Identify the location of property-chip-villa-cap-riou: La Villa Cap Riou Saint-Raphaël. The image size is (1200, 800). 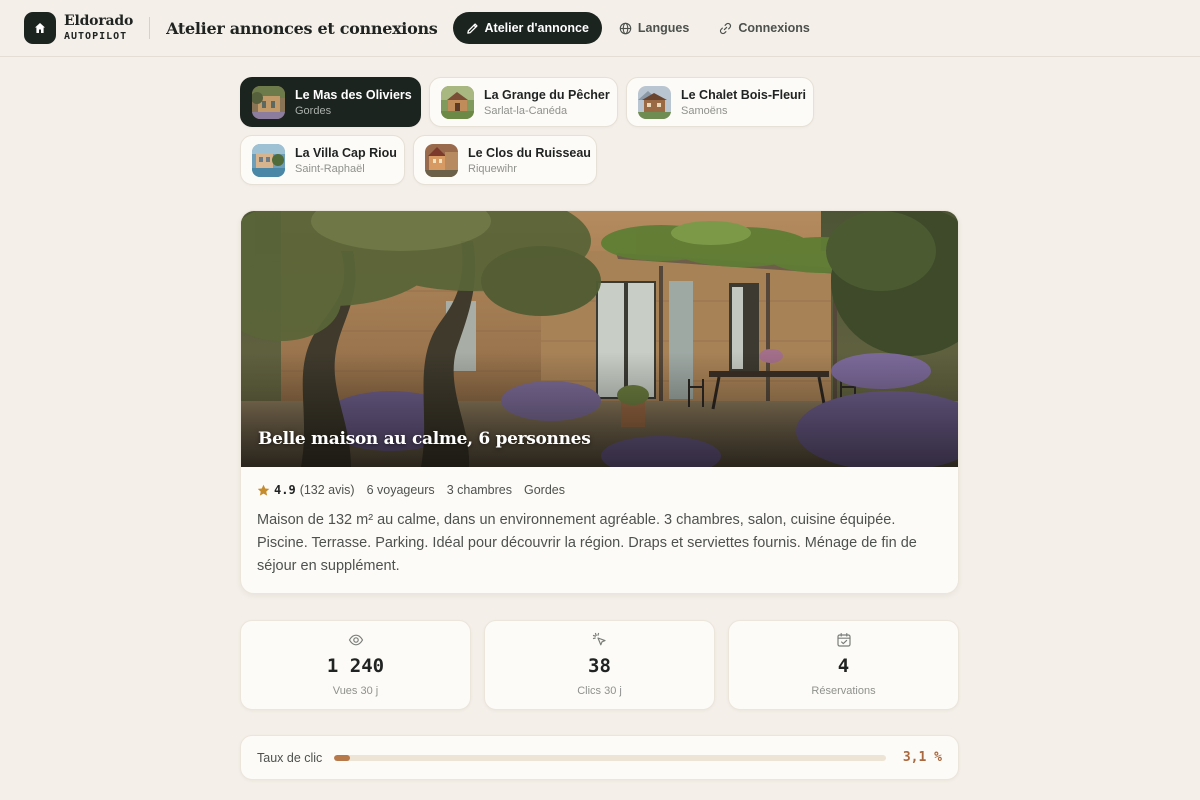
(322, 160).